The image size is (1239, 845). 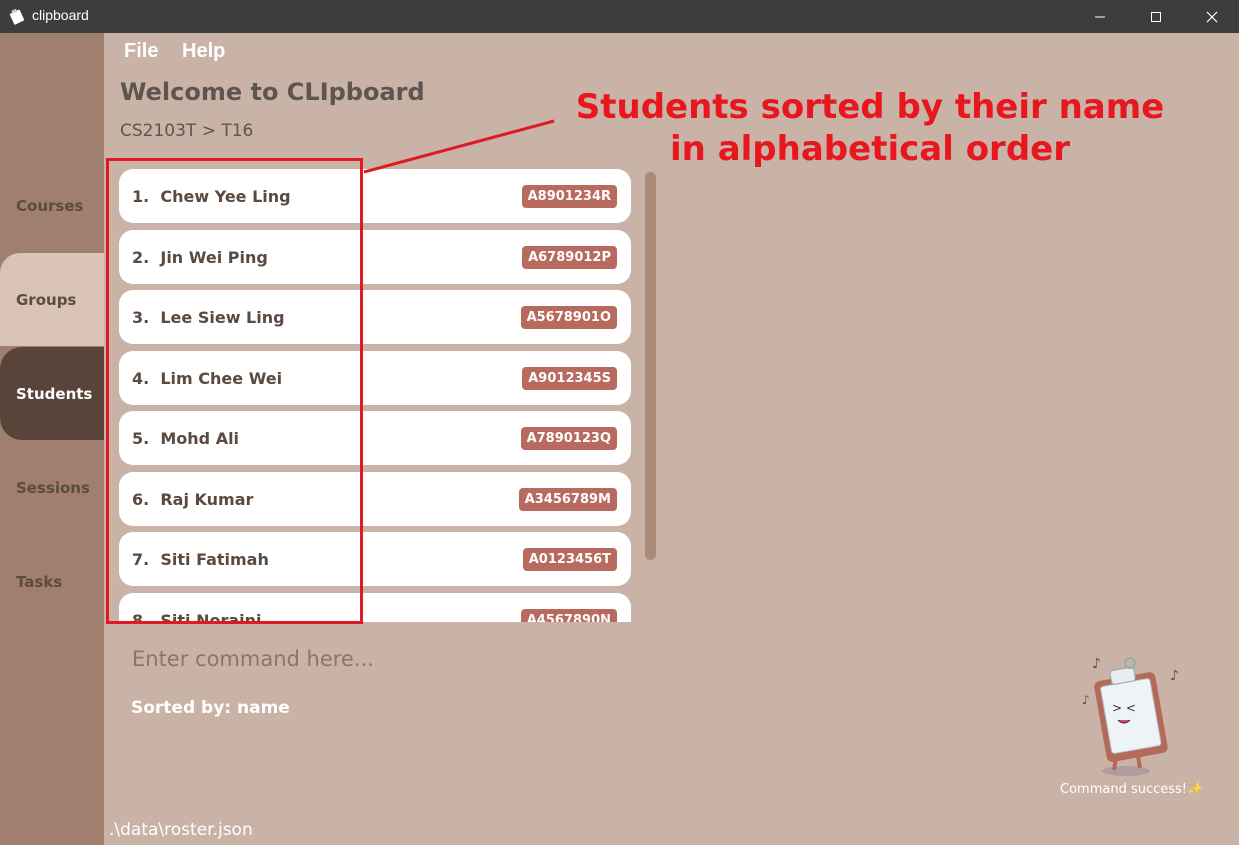 I want to click on maximize-icon, so click(x=1156, y=16).